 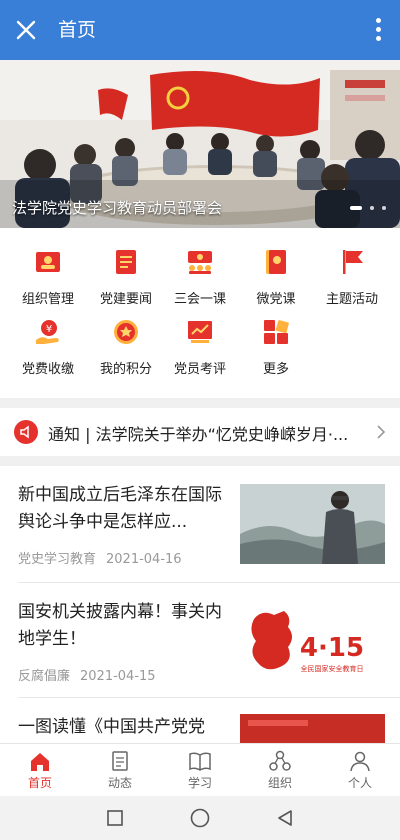 I want to click on flag-icon, so click(x=353, y=262).